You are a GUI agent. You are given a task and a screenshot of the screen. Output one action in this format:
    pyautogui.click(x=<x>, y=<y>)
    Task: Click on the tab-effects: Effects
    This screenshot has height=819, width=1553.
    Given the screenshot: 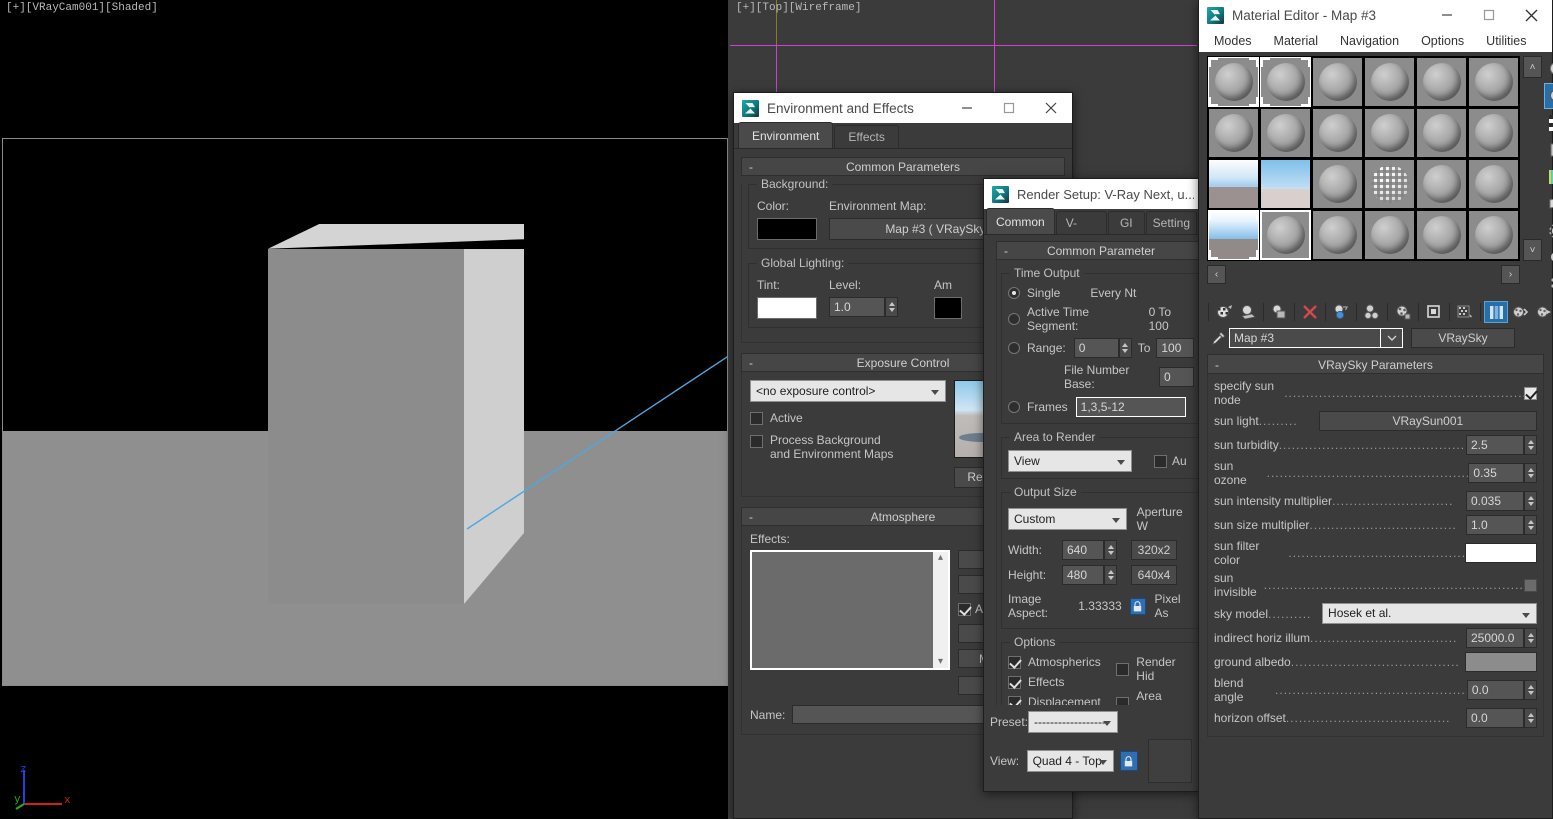 What is the action you would take?
    pyautogui.click(x=866, y=136)
    